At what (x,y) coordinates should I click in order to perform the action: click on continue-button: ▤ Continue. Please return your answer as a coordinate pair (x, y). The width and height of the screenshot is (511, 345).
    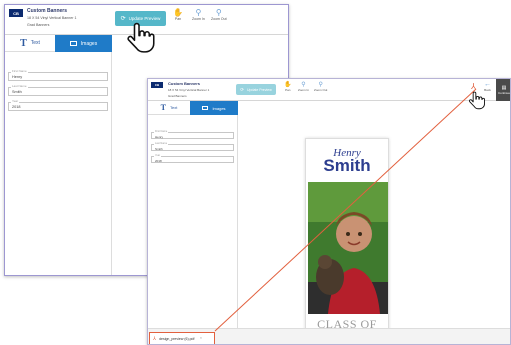
    Looking at the image, I should click on (503, 90).